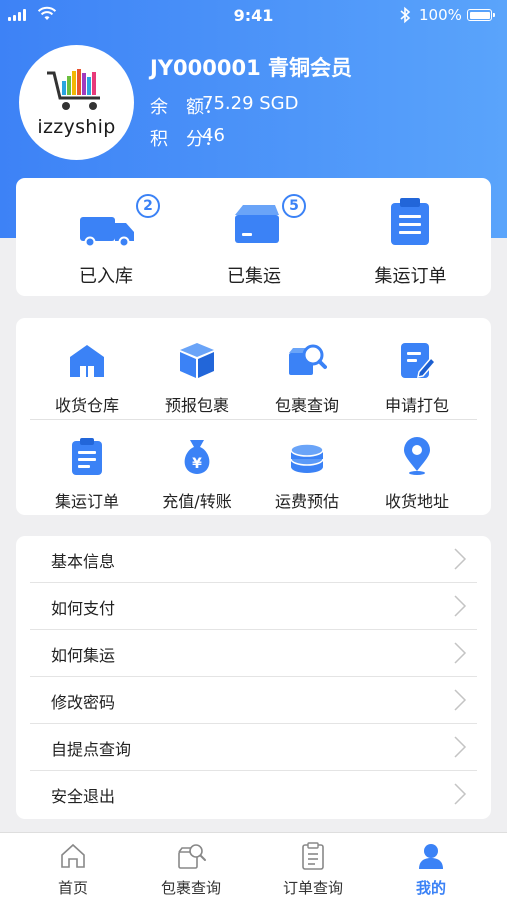  Describe the element at coordinates (190, 888) in the screenshot. I see `tab-label: 包裹查询` at that location.